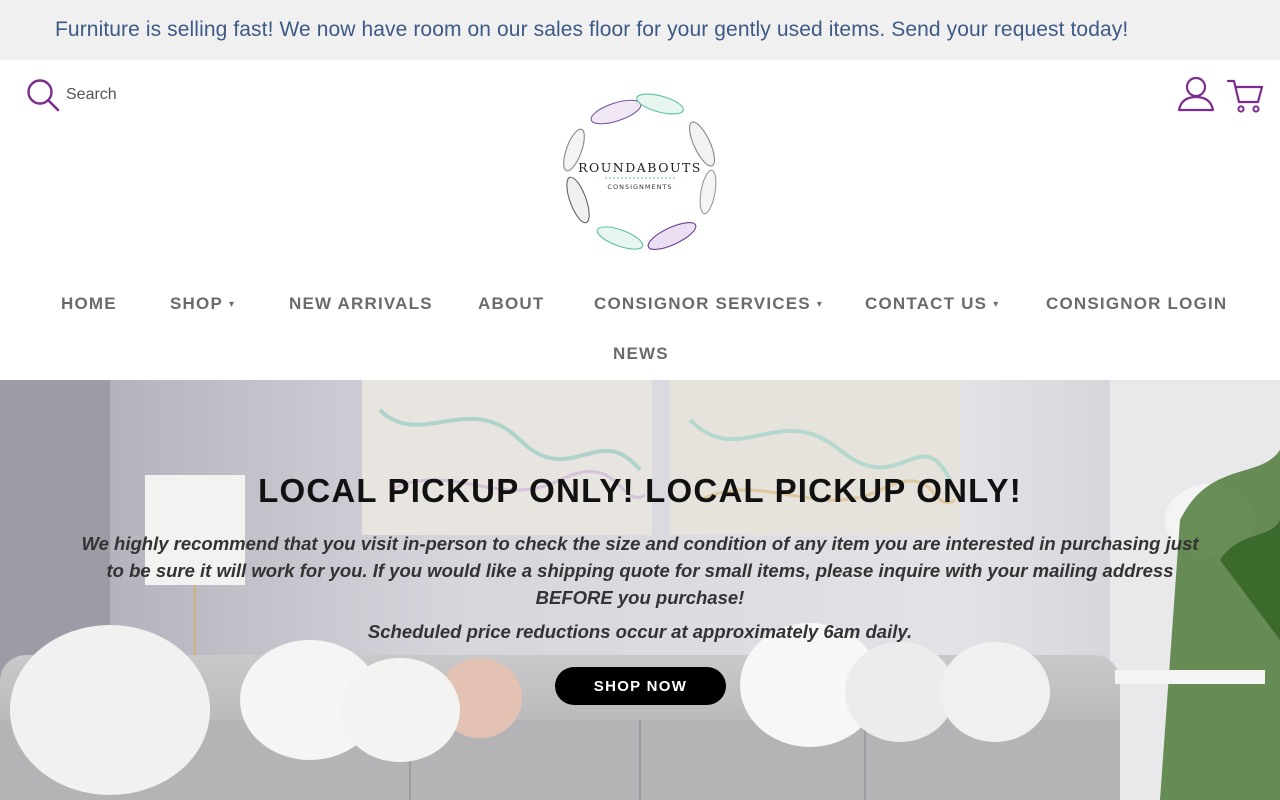 This screenshot has height=800, width=1280. I want to click on nav-label: NEW ARRIVALS, so click(361, 304).